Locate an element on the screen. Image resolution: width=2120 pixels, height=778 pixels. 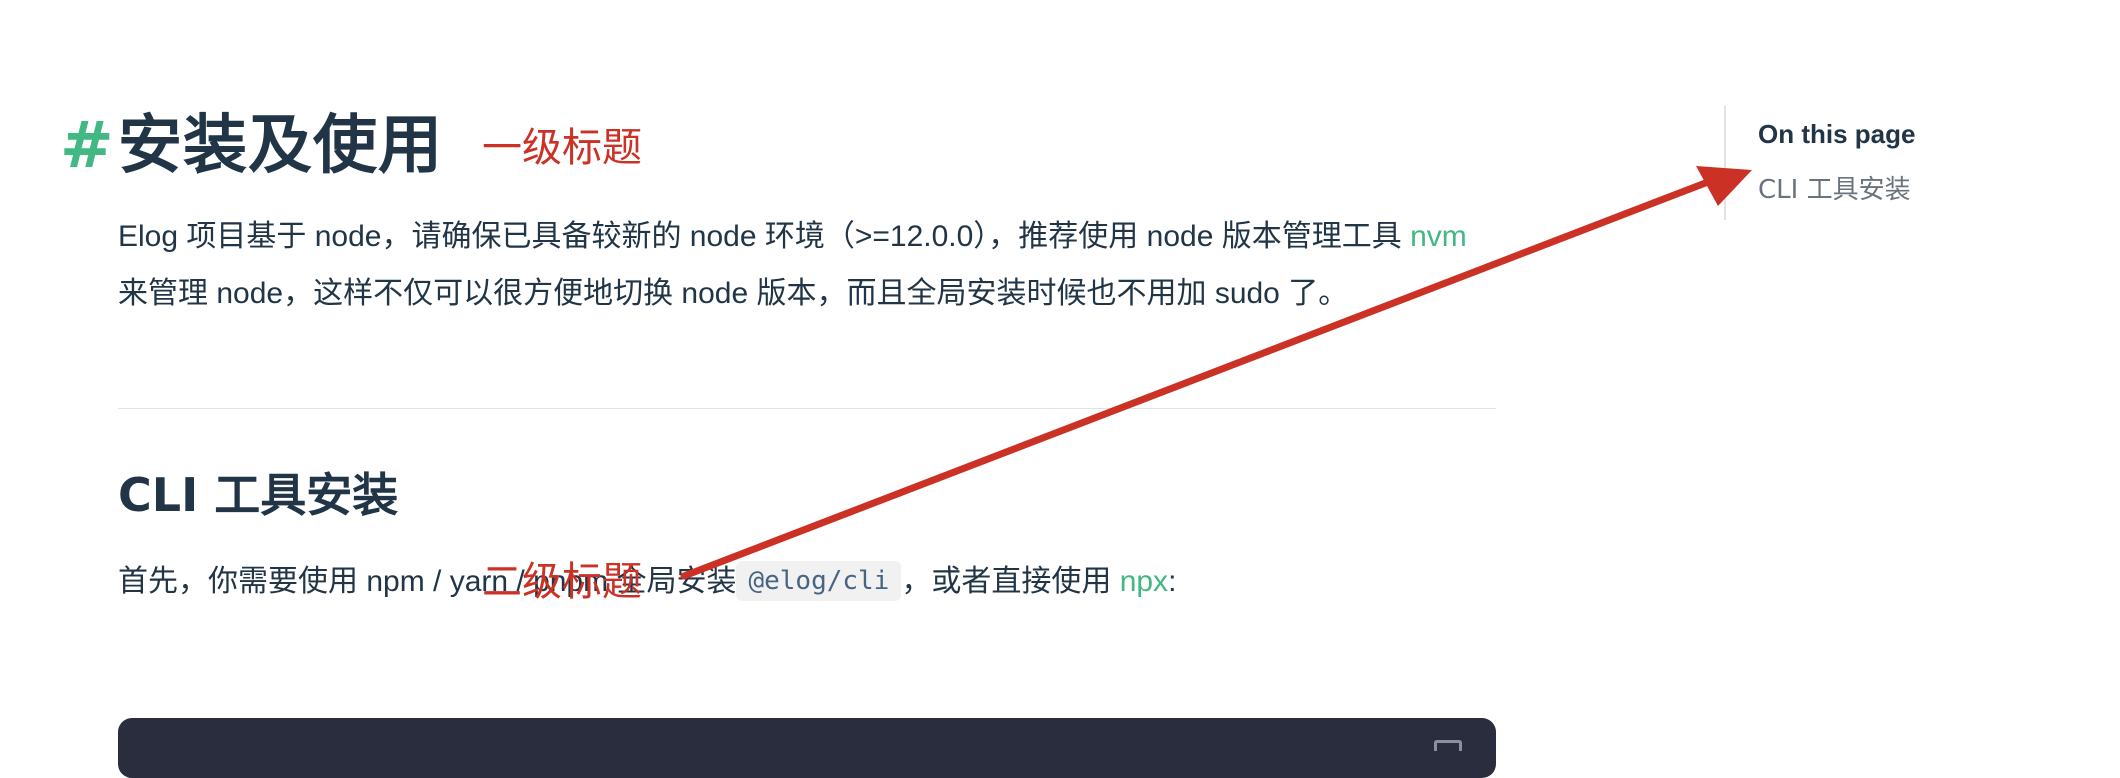
code-block is located at coordinates (807, 748).